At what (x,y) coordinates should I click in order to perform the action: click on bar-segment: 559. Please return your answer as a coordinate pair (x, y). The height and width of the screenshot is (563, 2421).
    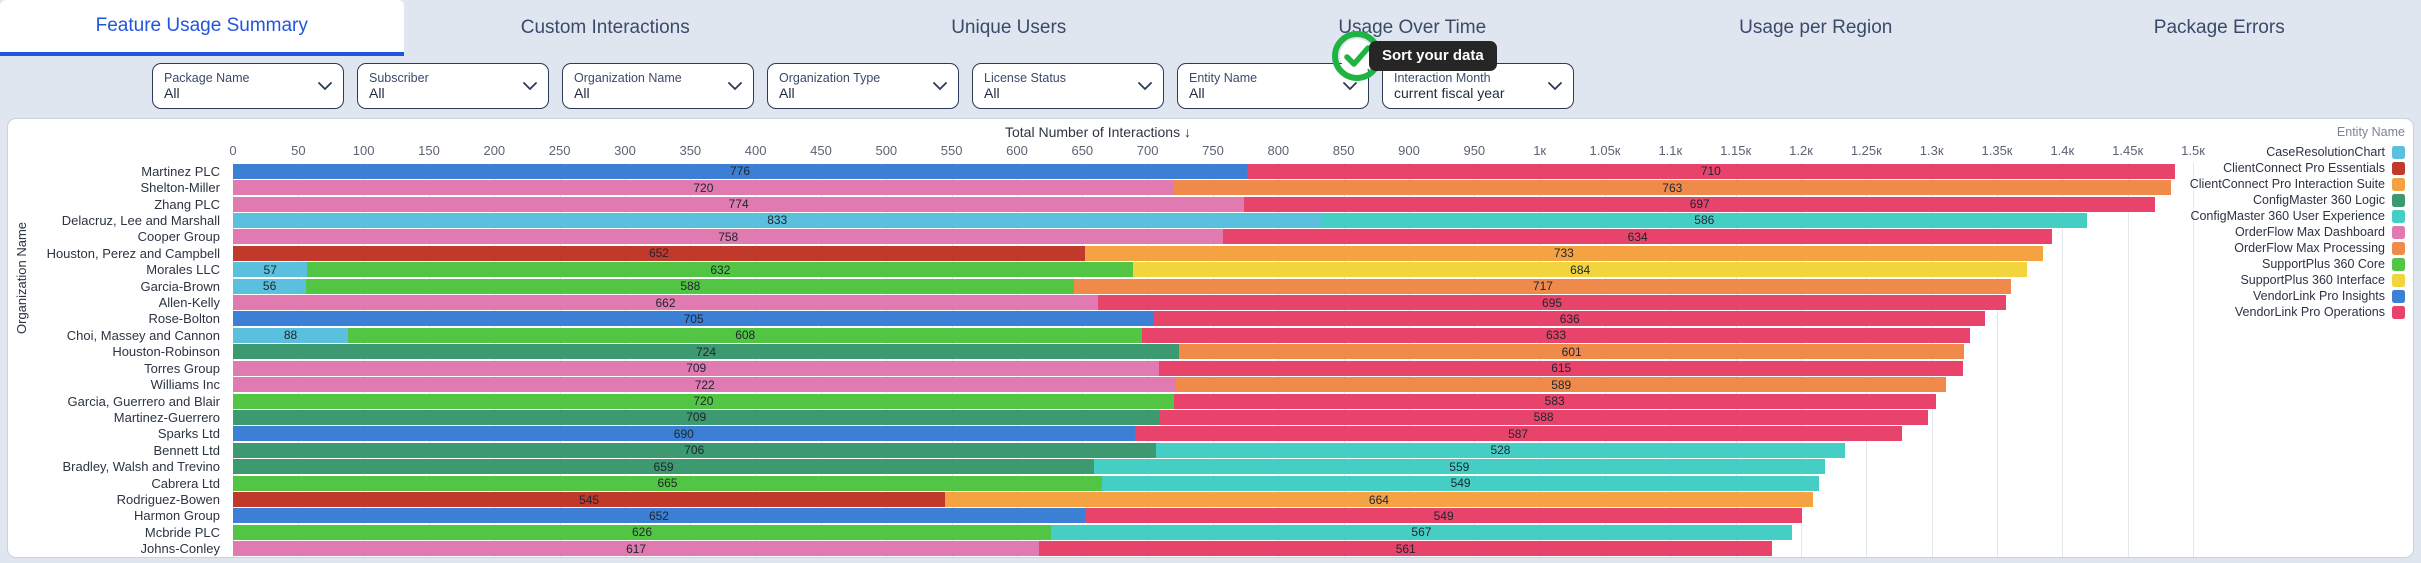
    Looking at the image, I should click on (1459, 467).